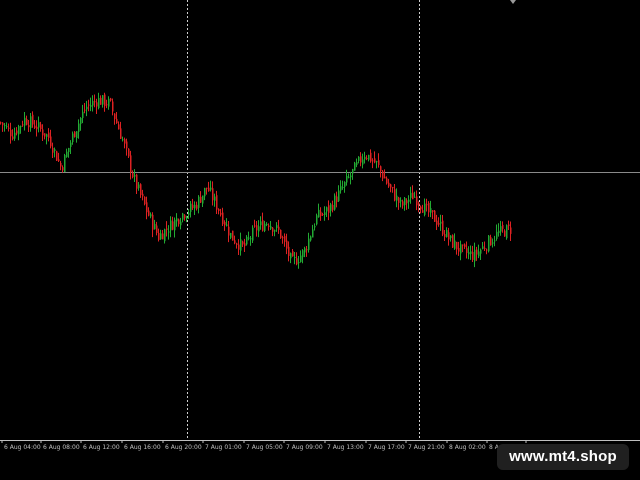 This screenshot has width=640, height=480. Describe the element at coordinates (563, 457) in the screenshot. I see `watermark: www.mt4.shop` at that location.